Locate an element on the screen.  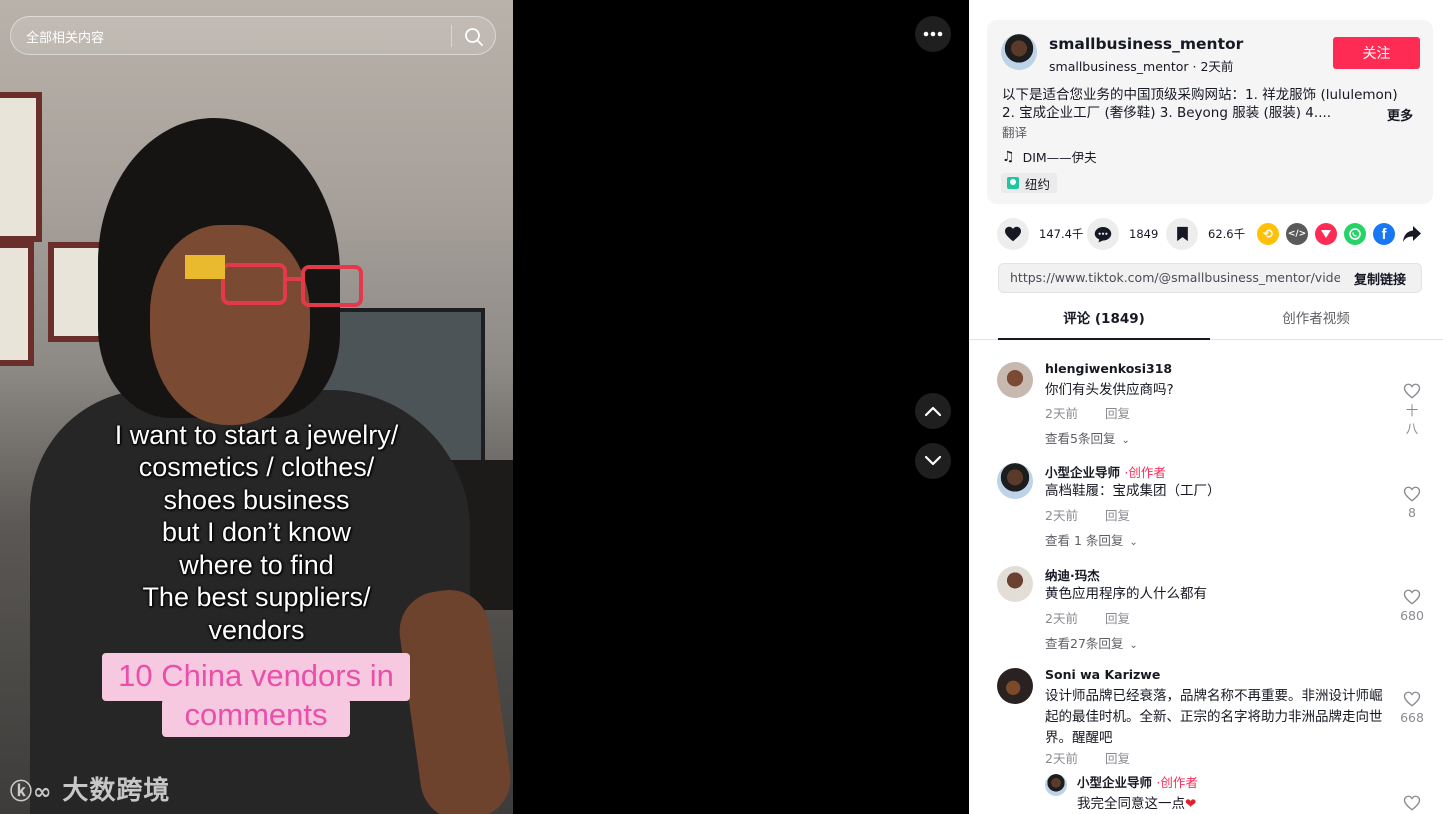
search-input: 全部相关内容 is located at coordinates (65, 36).